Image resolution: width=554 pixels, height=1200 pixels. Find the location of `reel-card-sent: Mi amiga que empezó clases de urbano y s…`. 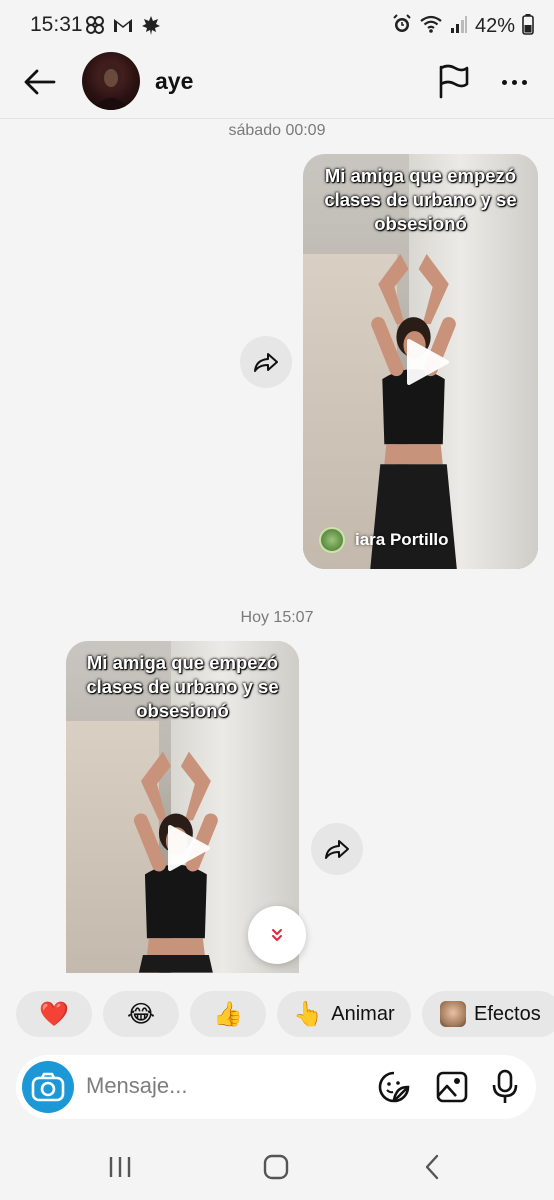

reel-card-sent: Mi amiga que empezó clases de urbano y s… is located at coordinates (420, 361).